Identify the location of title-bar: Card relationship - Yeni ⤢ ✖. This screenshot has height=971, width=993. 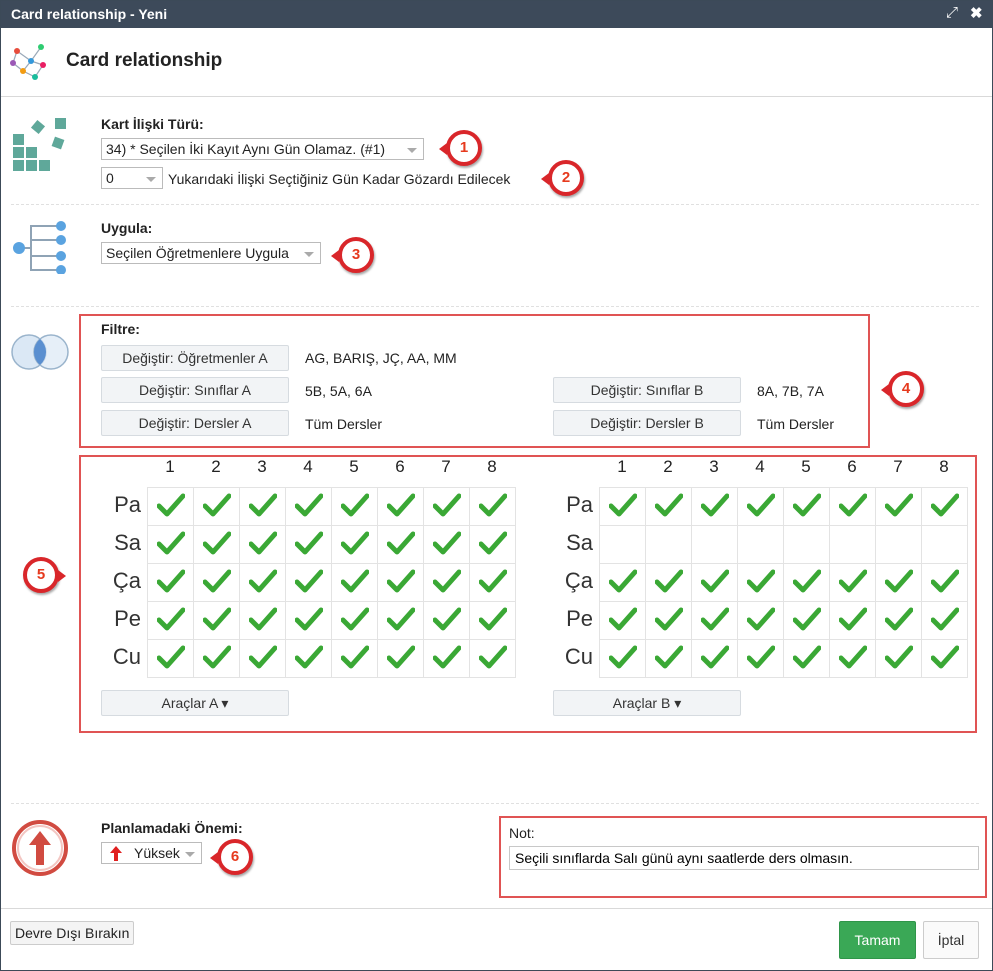
(496, 14).